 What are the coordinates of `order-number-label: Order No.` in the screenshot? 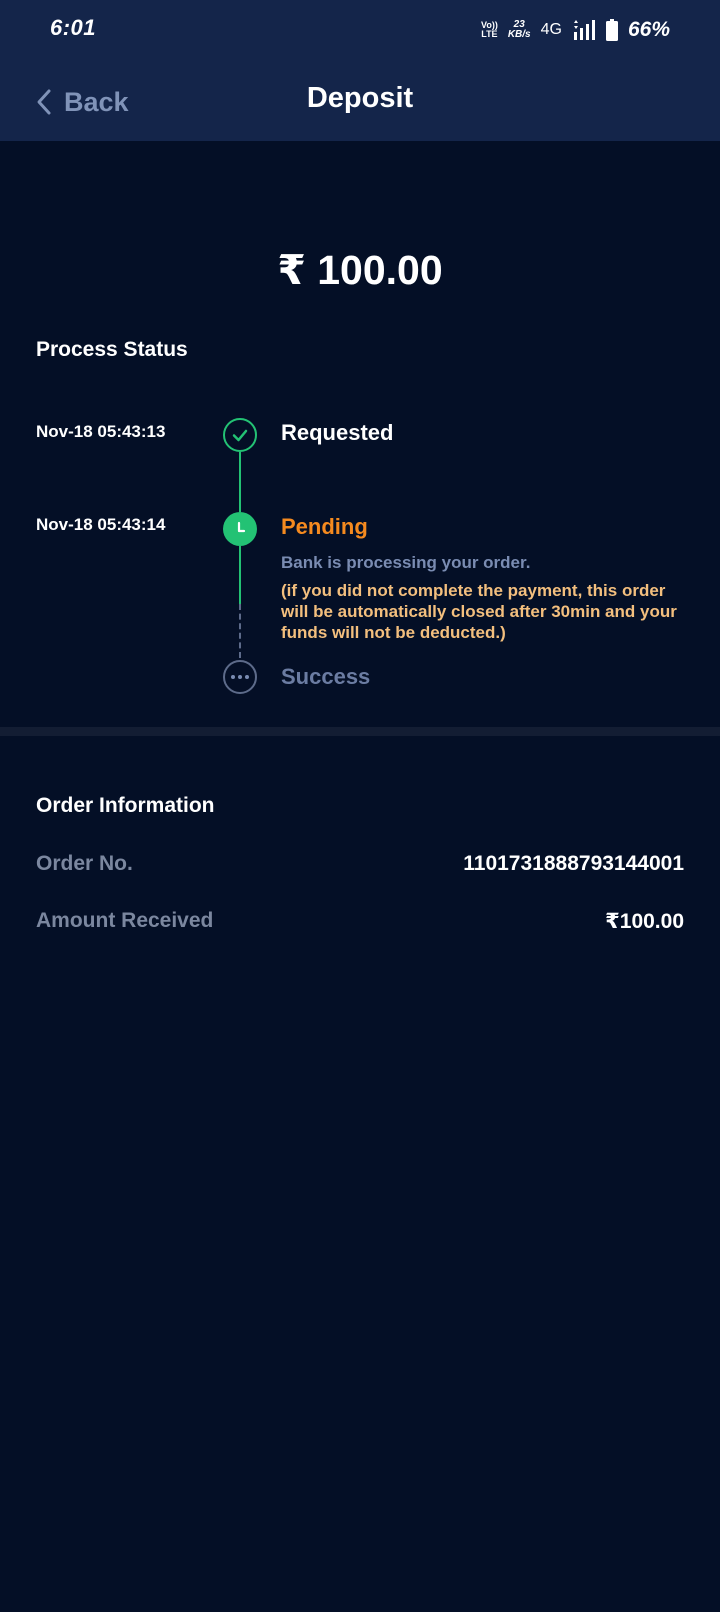 It's located at (84, 863).